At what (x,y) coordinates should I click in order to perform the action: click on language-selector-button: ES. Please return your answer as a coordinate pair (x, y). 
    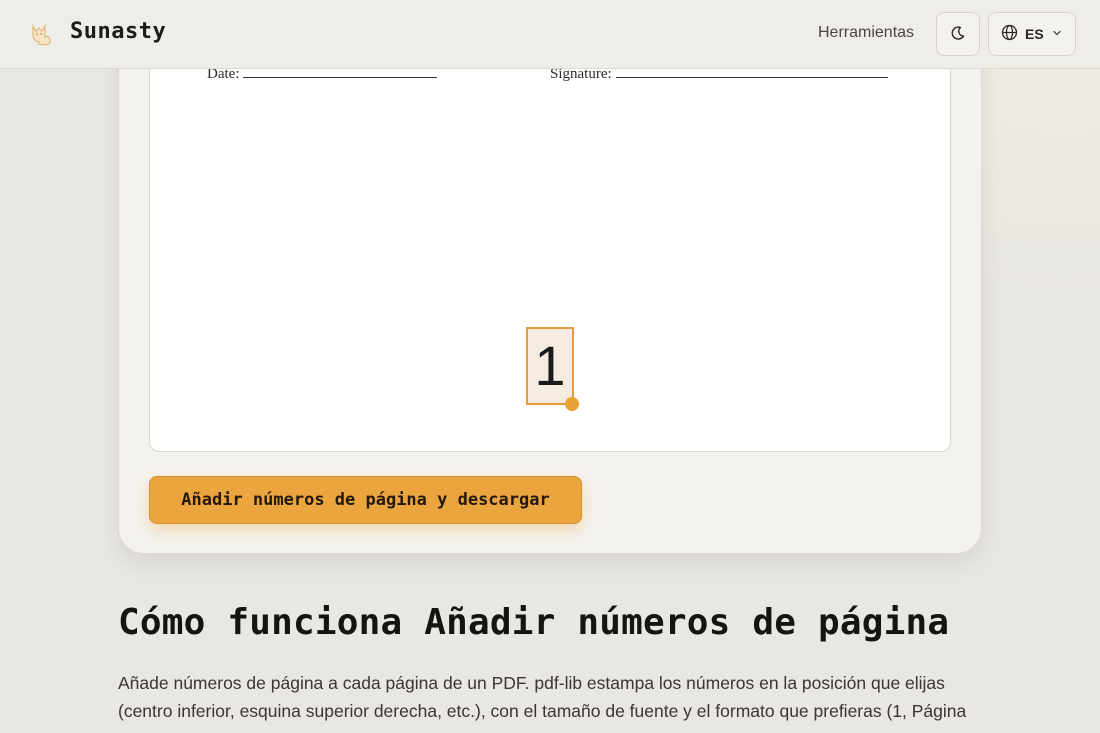
    Looking at the image, I should click on (1032, 34).